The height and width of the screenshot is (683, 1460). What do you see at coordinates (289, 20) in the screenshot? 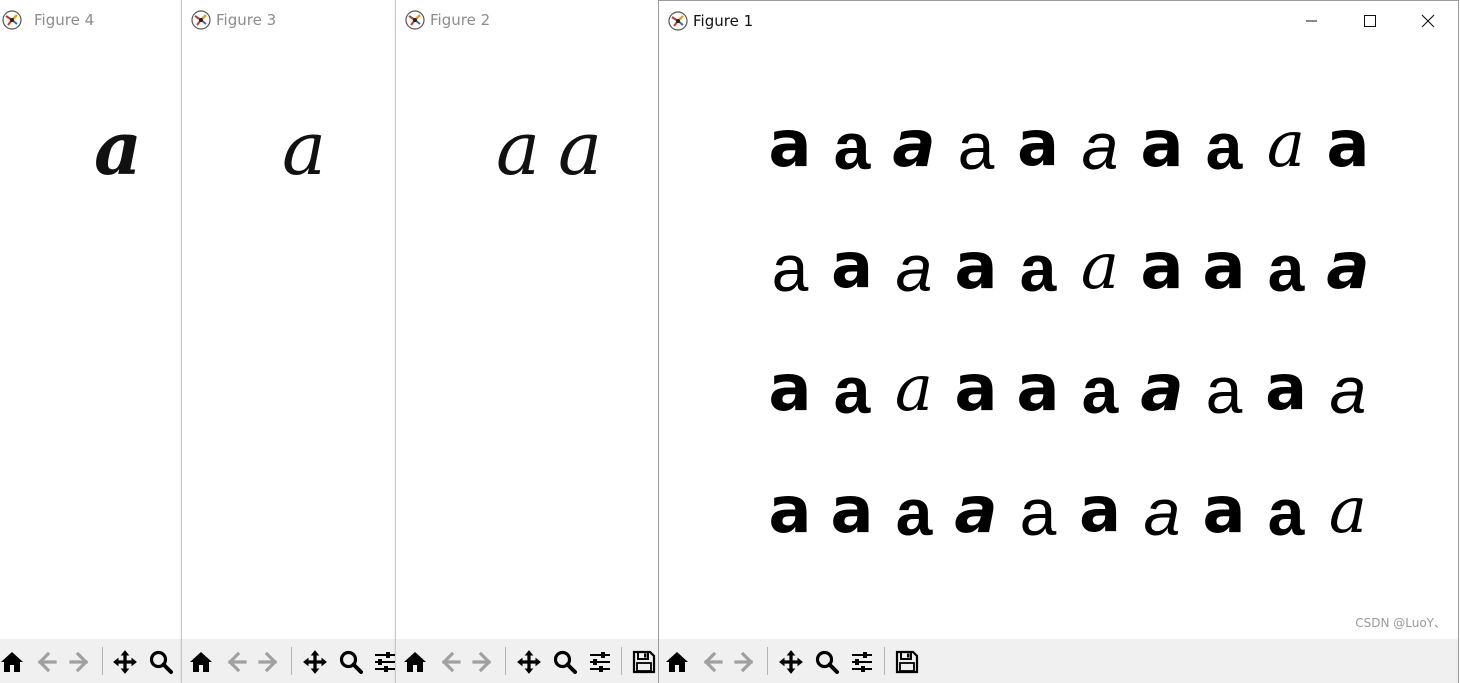
I see `title-bar: Figure 3` at bounding box center [289, 20].